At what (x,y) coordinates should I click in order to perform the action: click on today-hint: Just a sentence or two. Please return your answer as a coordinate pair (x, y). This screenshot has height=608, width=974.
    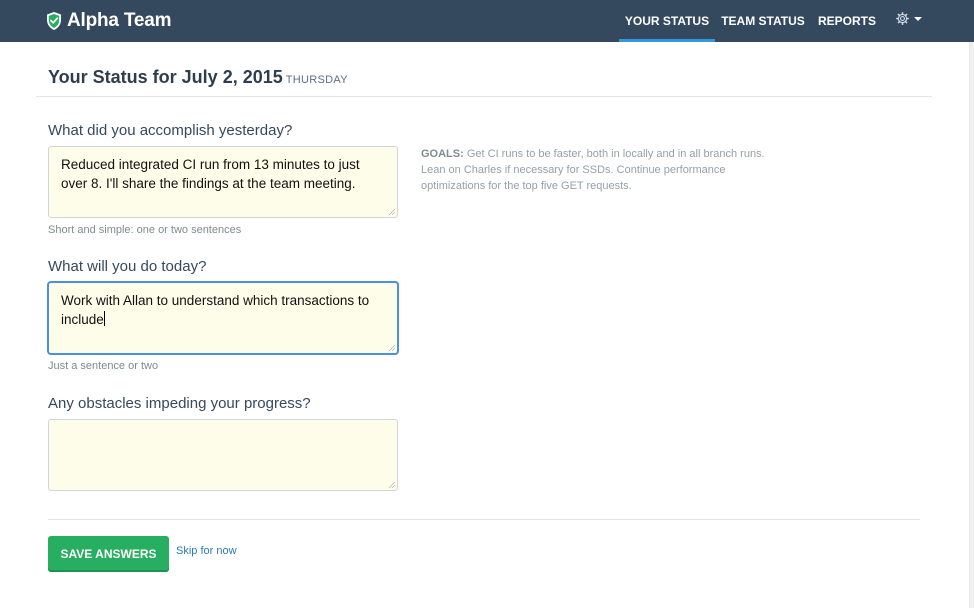
    Looking at the image, I should click on (103, 366).